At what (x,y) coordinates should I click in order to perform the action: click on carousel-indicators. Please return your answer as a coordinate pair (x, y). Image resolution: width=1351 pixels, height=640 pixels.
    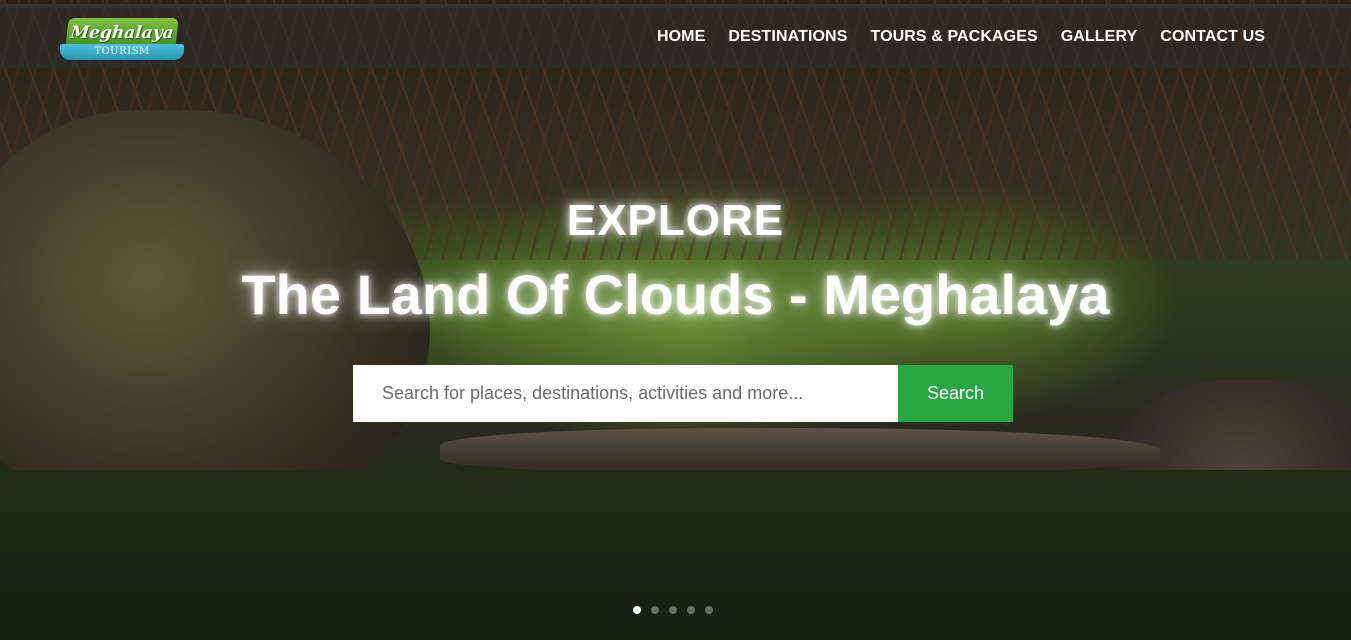
    Looking at the image, I should click on (673, 610).